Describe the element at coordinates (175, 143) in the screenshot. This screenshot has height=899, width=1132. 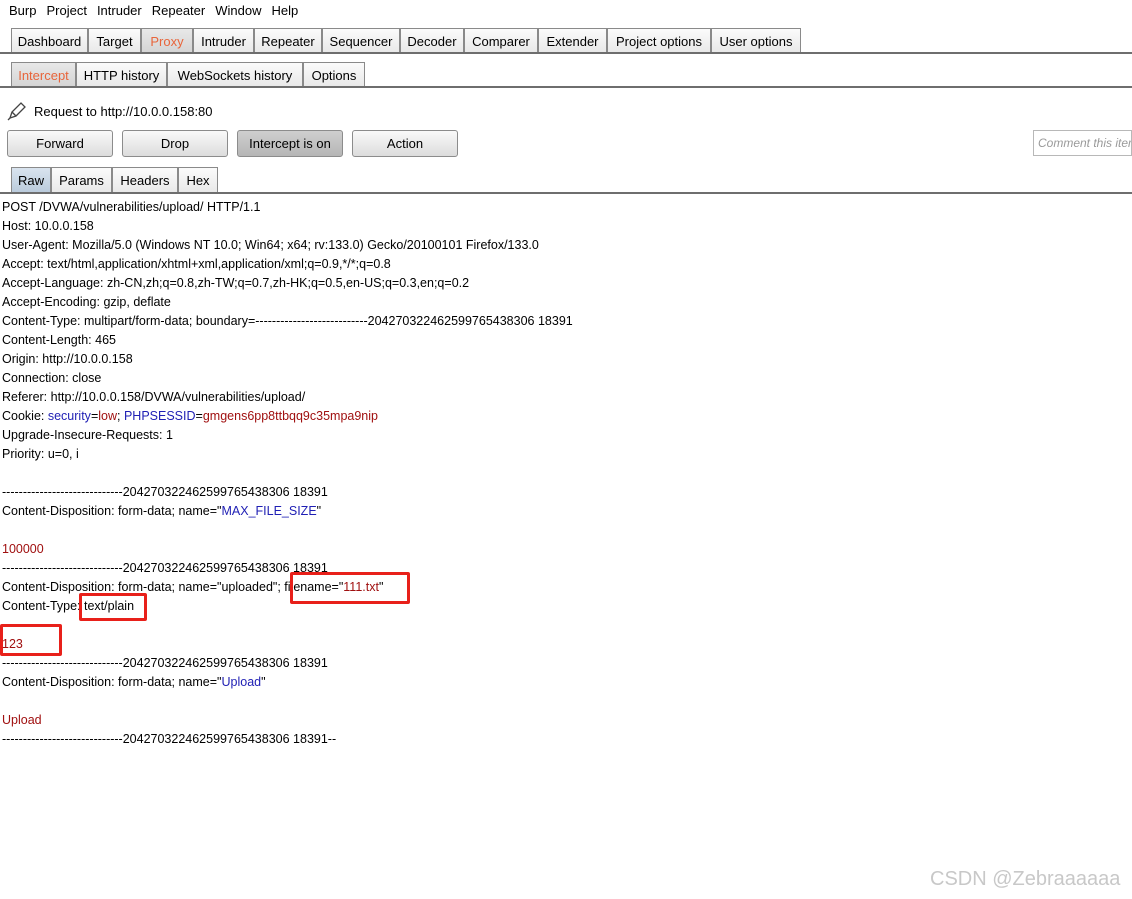
I see `drop-button: Drop` at that location.